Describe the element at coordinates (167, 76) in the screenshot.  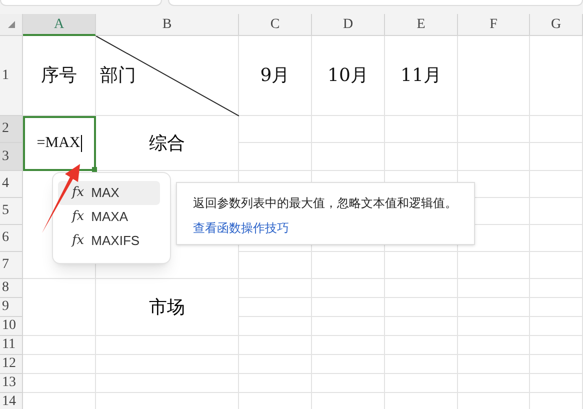
I see `table-cell: 部门` at that location.